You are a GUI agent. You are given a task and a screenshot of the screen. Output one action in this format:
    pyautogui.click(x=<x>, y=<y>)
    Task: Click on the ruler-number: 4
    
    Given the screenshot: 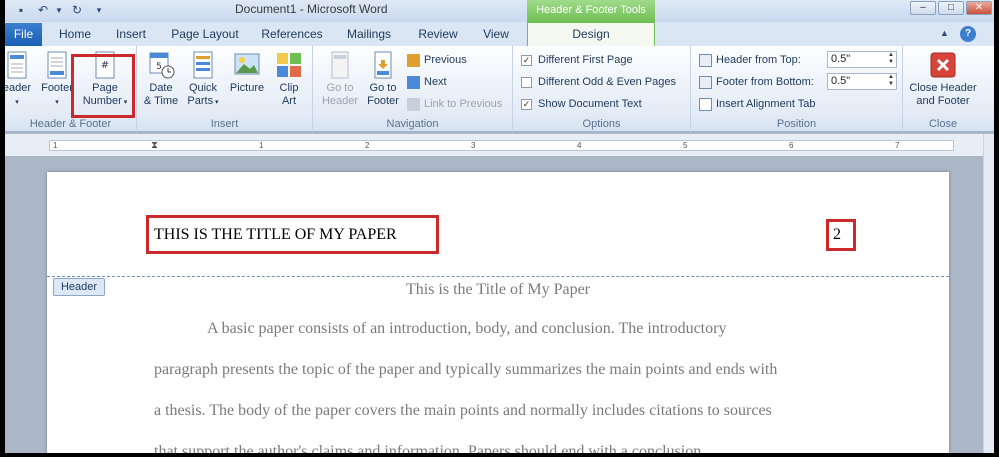 What is the action you would take?
    pyautogui.click(x=579, y=145)
    